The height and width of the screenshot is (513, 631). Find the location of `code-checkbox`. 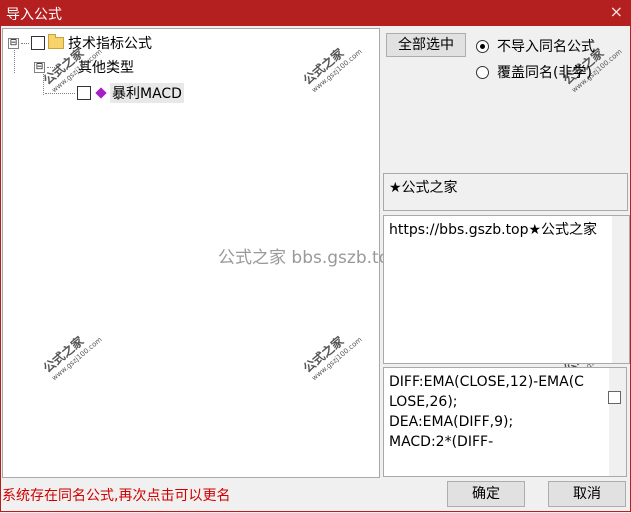

code-checkbox is located at coordinates (614, 397).